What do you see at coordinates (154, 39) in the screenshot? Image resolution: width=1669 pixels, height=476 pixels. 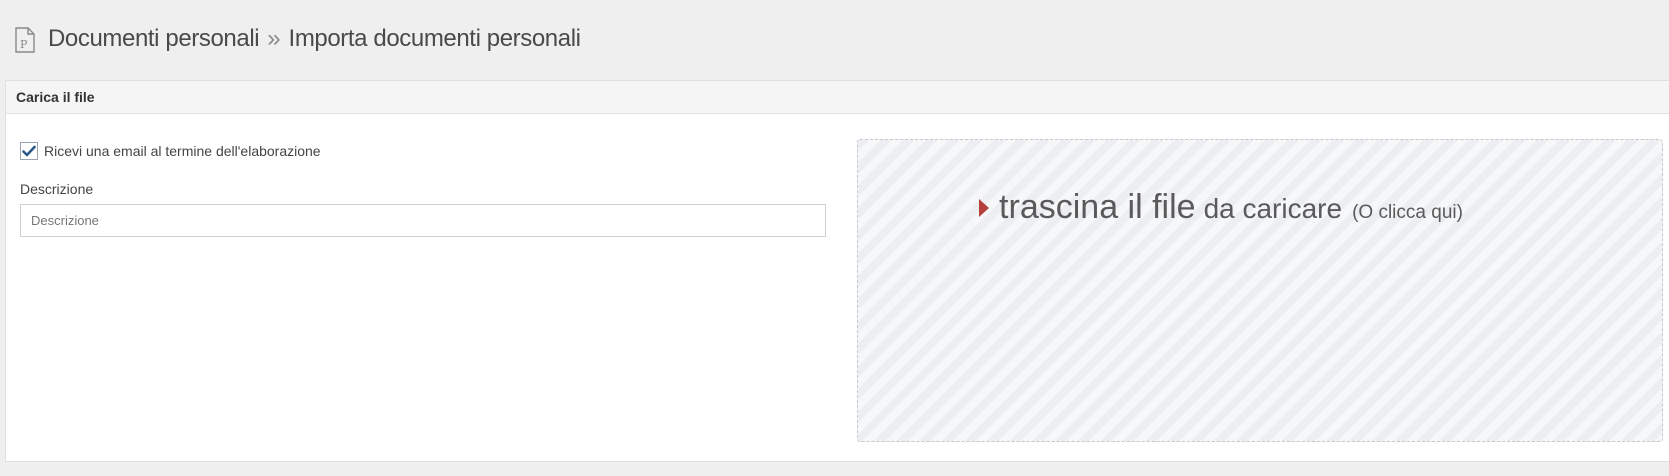 I see `breadcrumb-parent: Documenti personali` at bounding box center [154, 39].